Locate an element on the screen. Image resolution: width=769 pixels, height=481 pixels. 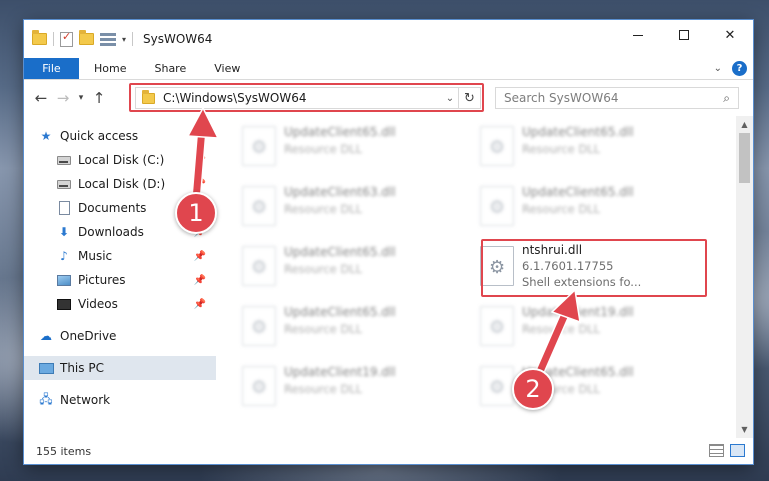
search-input: Search SysWOW64 ⌕ is located at coordinates (617, 98).